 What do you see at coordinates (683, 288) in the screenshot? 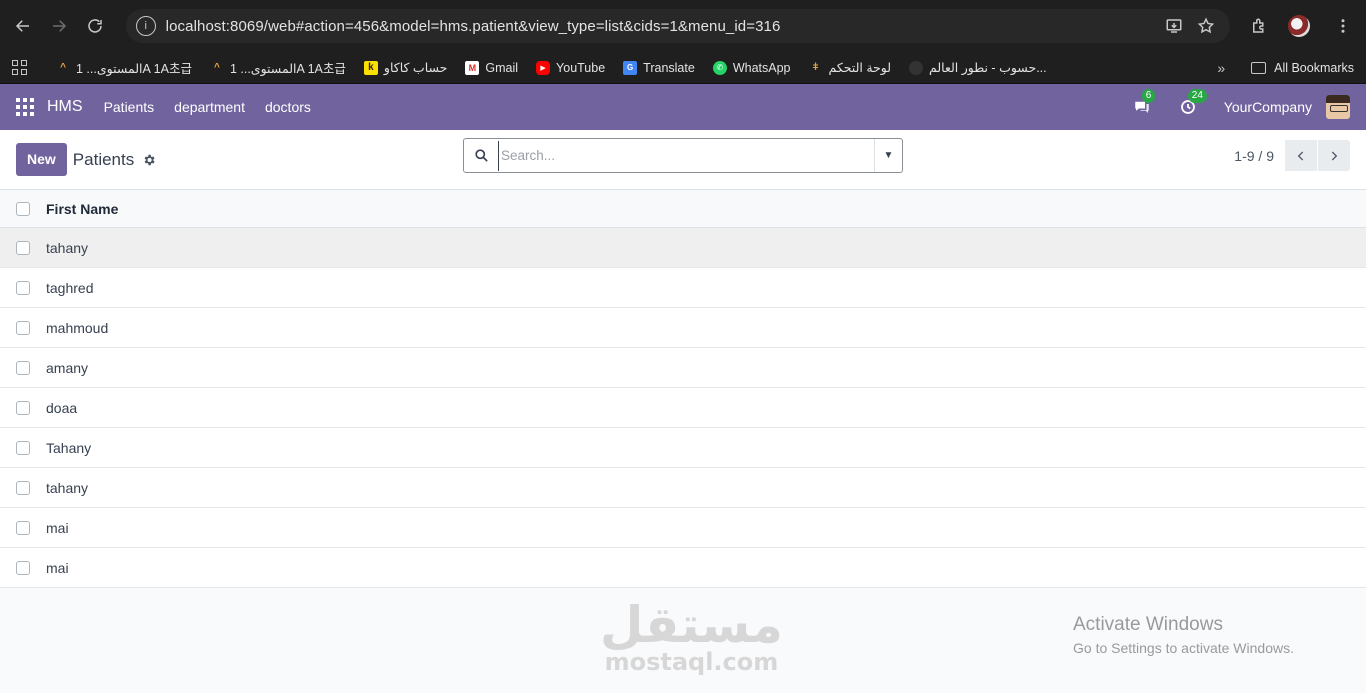
I see `table-row: taghred` at bounding box center [683, 288].